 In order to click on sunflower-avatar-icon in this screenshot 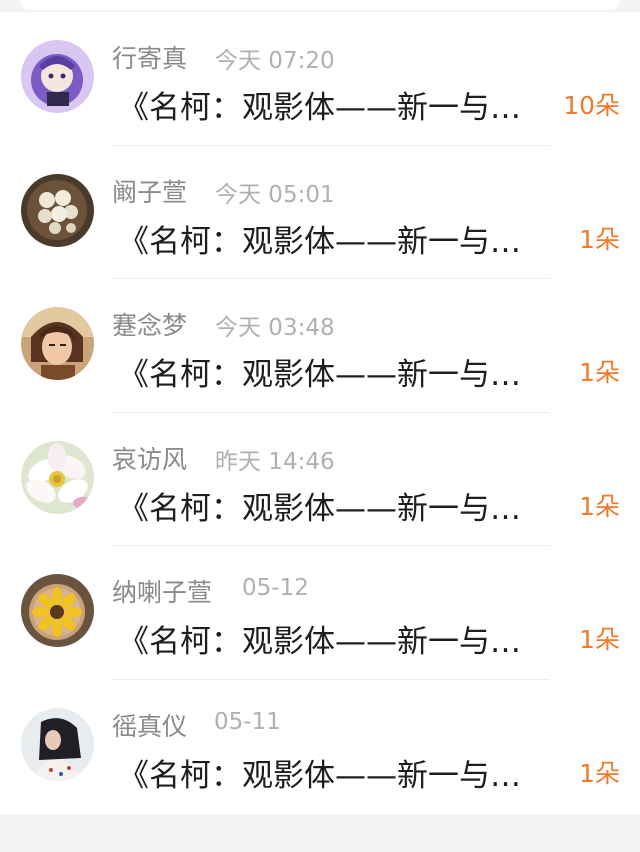, I will do `click(57, 610)`.